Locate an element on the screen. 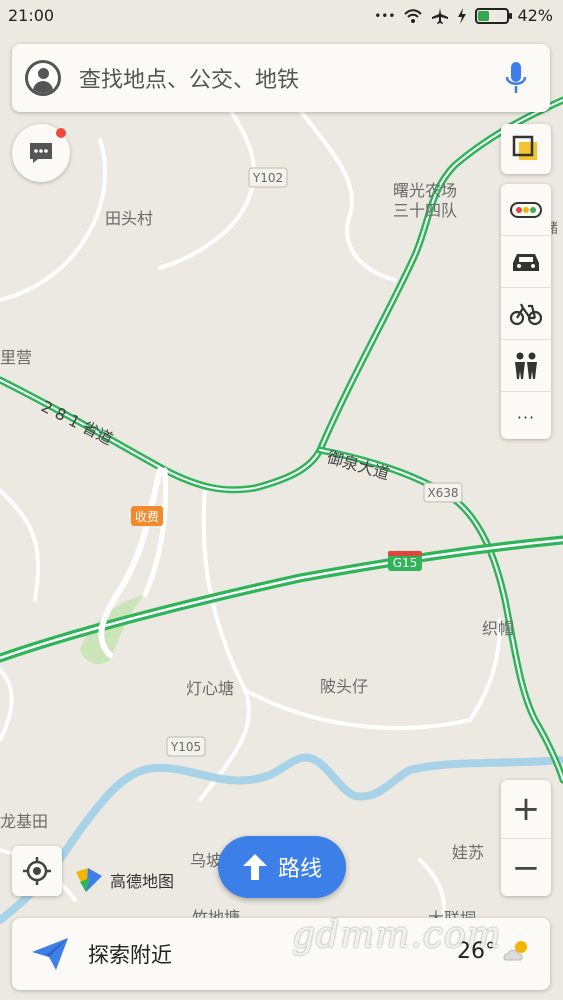  explore-nearby-label: 探索附近 is located at coordinates (130, 955).